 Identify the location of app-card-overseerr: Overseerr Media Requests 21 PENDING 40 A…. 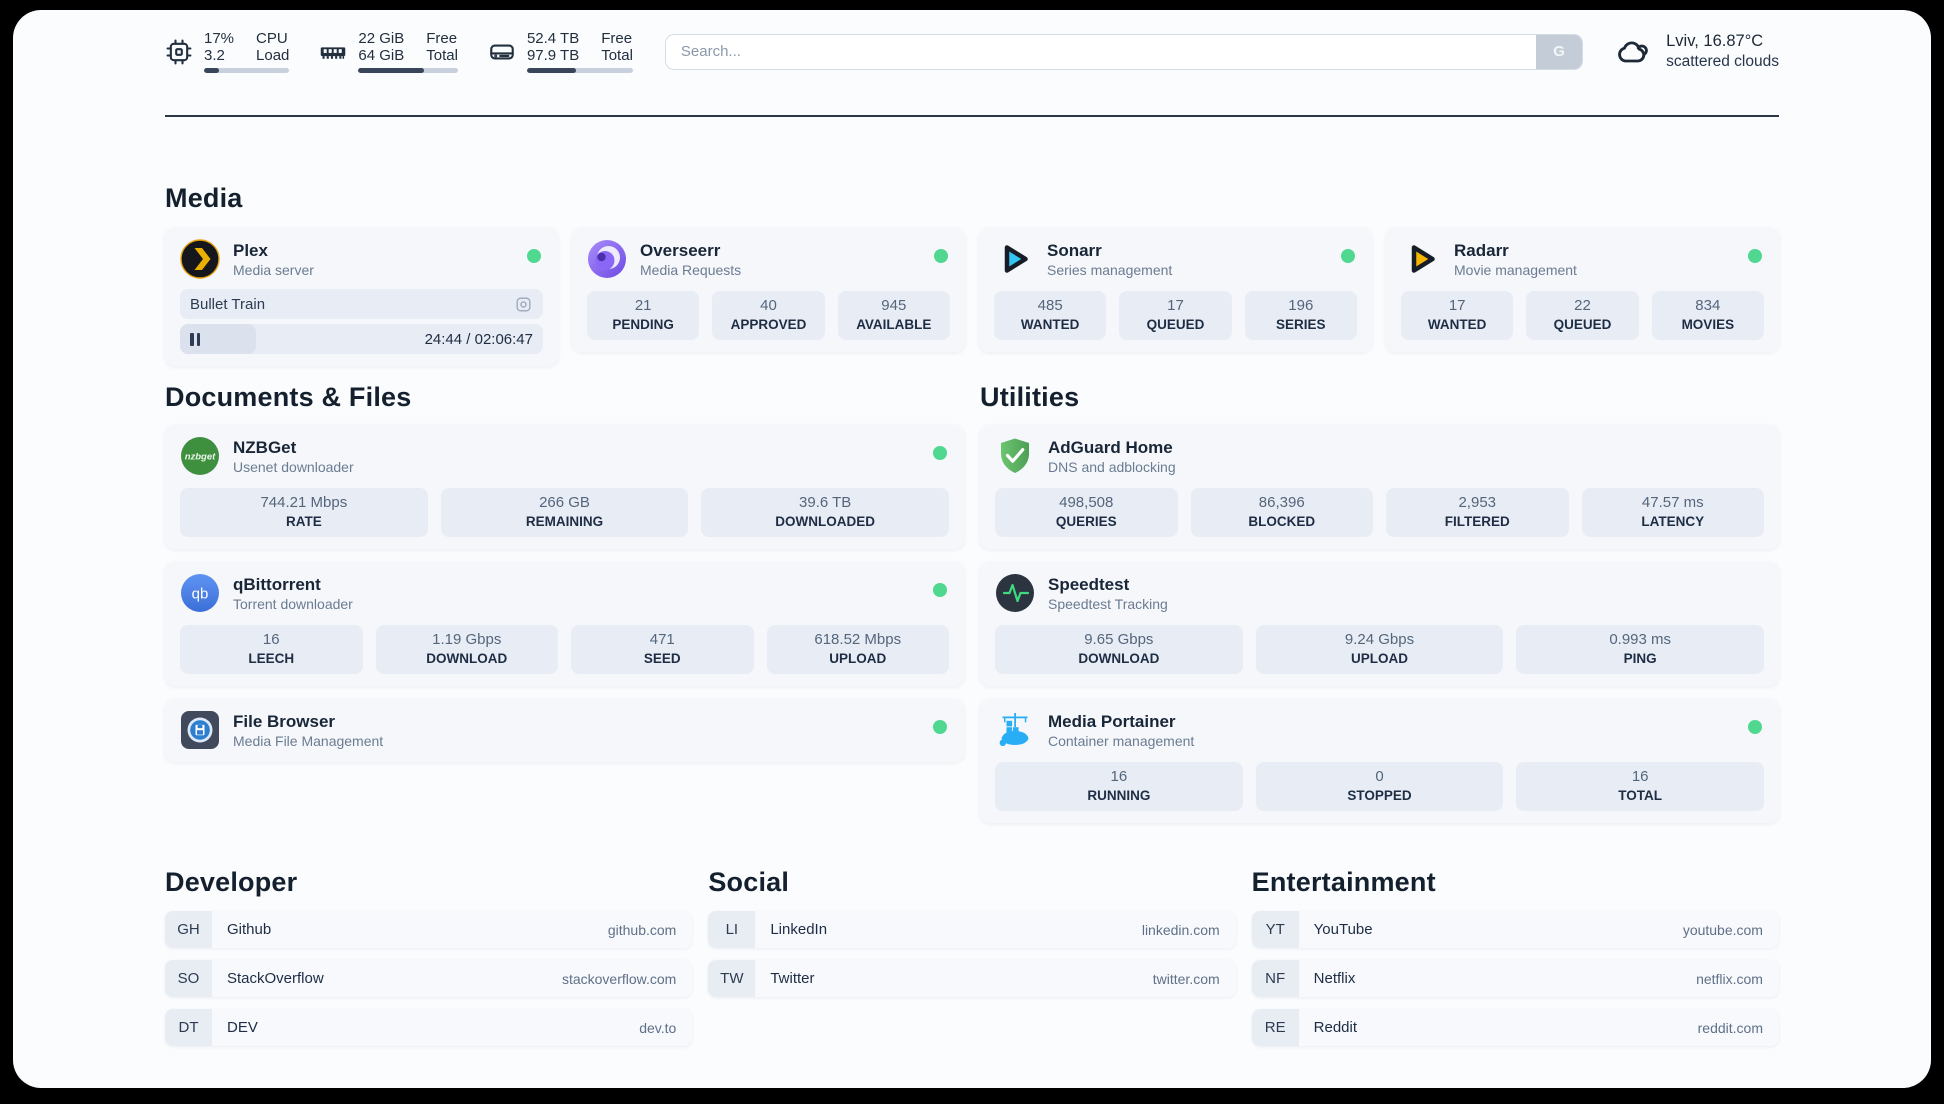
(768, 290).